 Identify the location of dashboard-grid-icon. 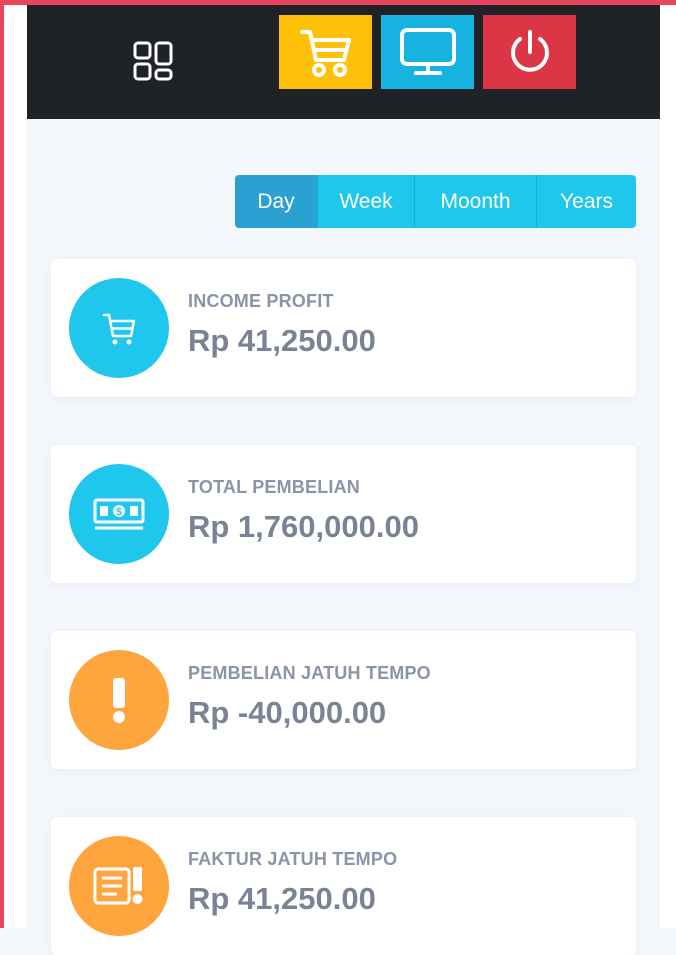
(153, 61).